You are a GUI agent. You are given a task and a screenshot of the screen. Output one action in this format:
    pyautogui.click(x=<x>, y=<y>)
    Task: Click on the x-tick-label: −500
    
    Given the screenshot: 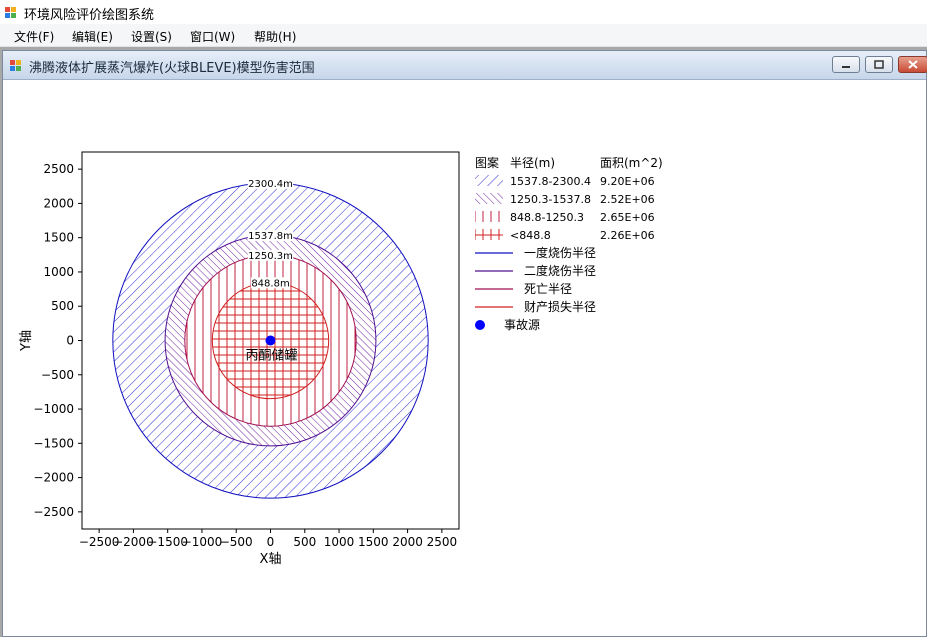 What is the action you would take?
    pyautogui.click(x=236, y=542)
    